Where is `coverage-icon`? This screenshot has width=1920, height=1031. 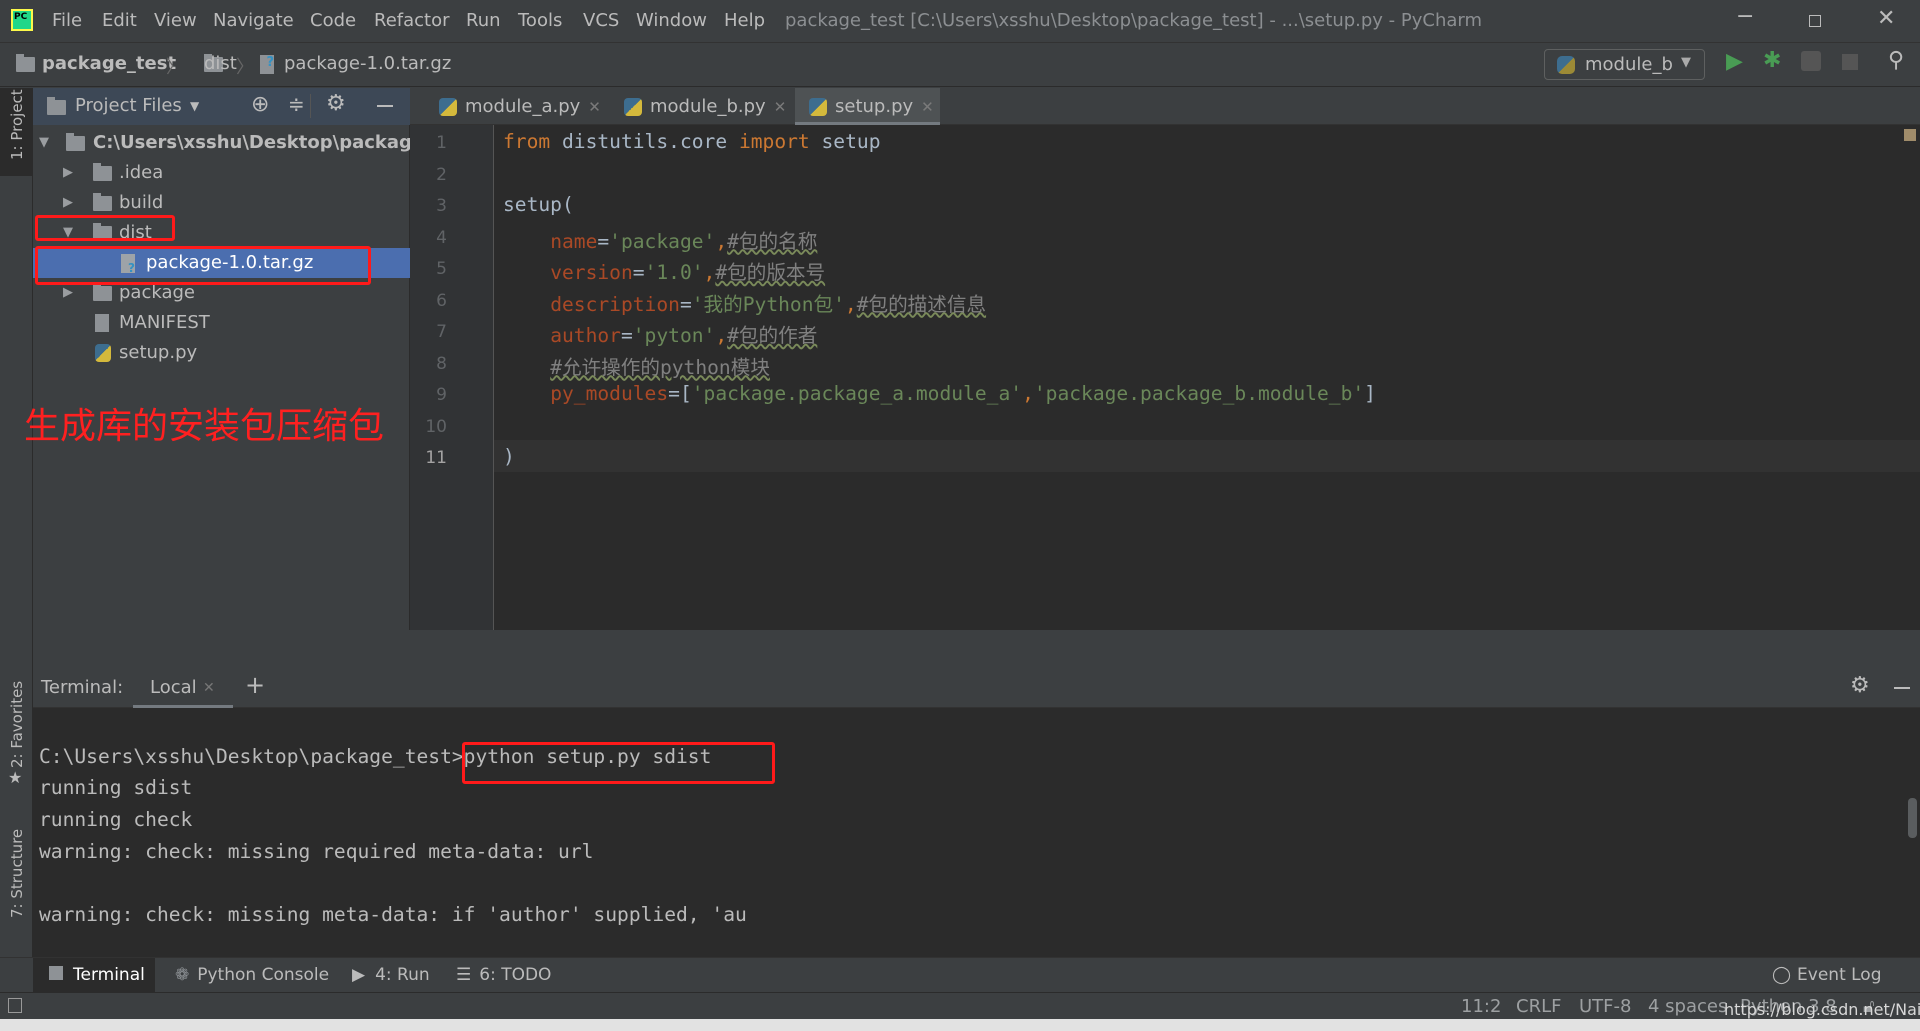 coverage-icon is located at coordinates (1811, 61).